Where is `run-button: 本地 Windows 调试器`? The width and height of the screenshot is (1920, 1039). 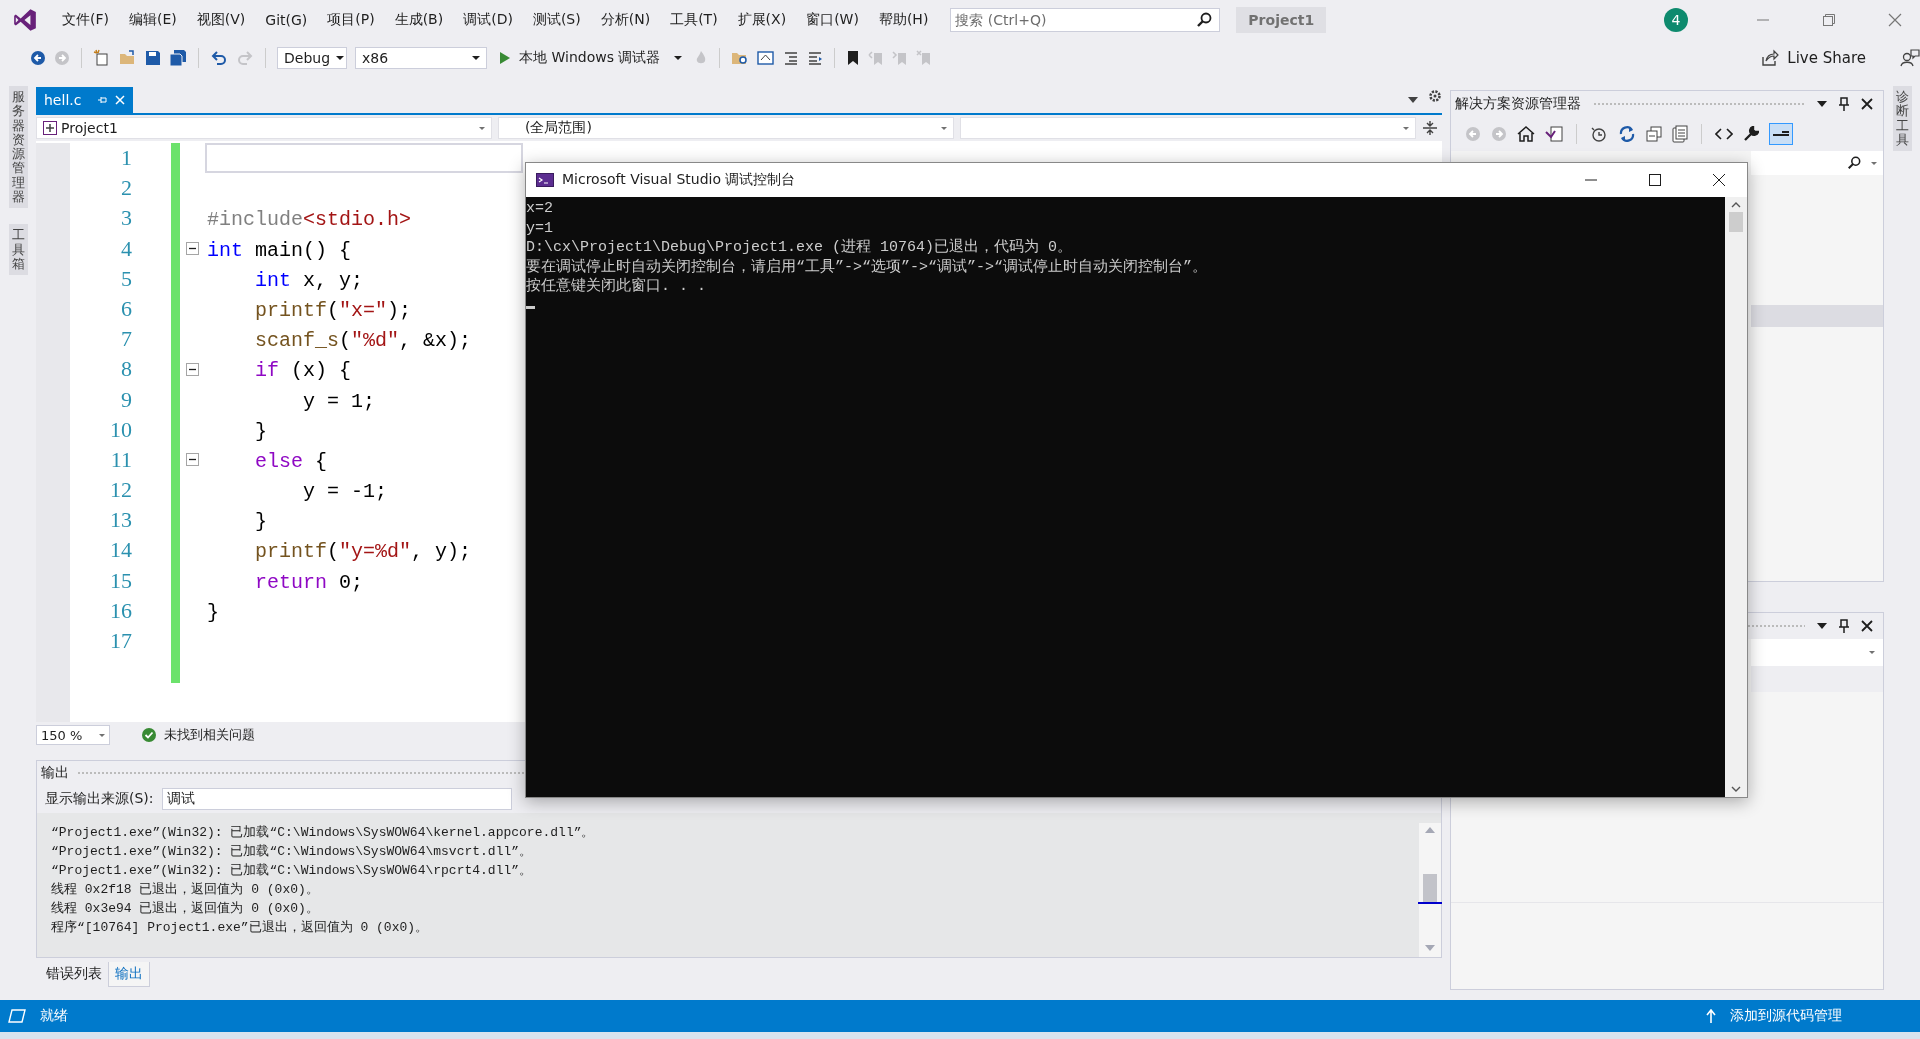
run-button: 本地 Windows 调试器 is located at coordinates (591, 58).